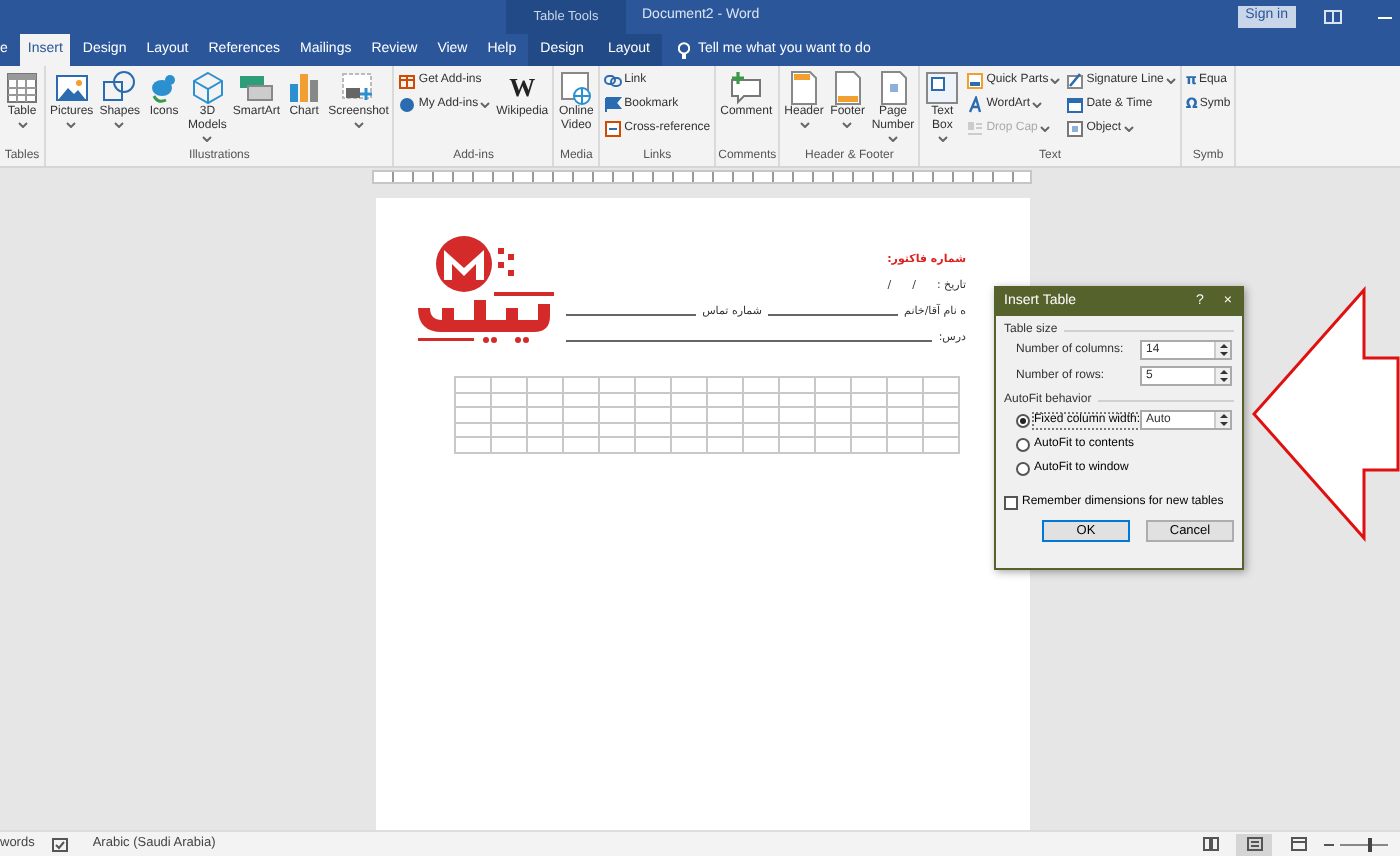 Image resolution: width=1400 pixels, height=856 pixels. What do you see at coordinates (1075, 105) in the screenshot?
I see `calendar-icon` at bounding box center [1075, 105].